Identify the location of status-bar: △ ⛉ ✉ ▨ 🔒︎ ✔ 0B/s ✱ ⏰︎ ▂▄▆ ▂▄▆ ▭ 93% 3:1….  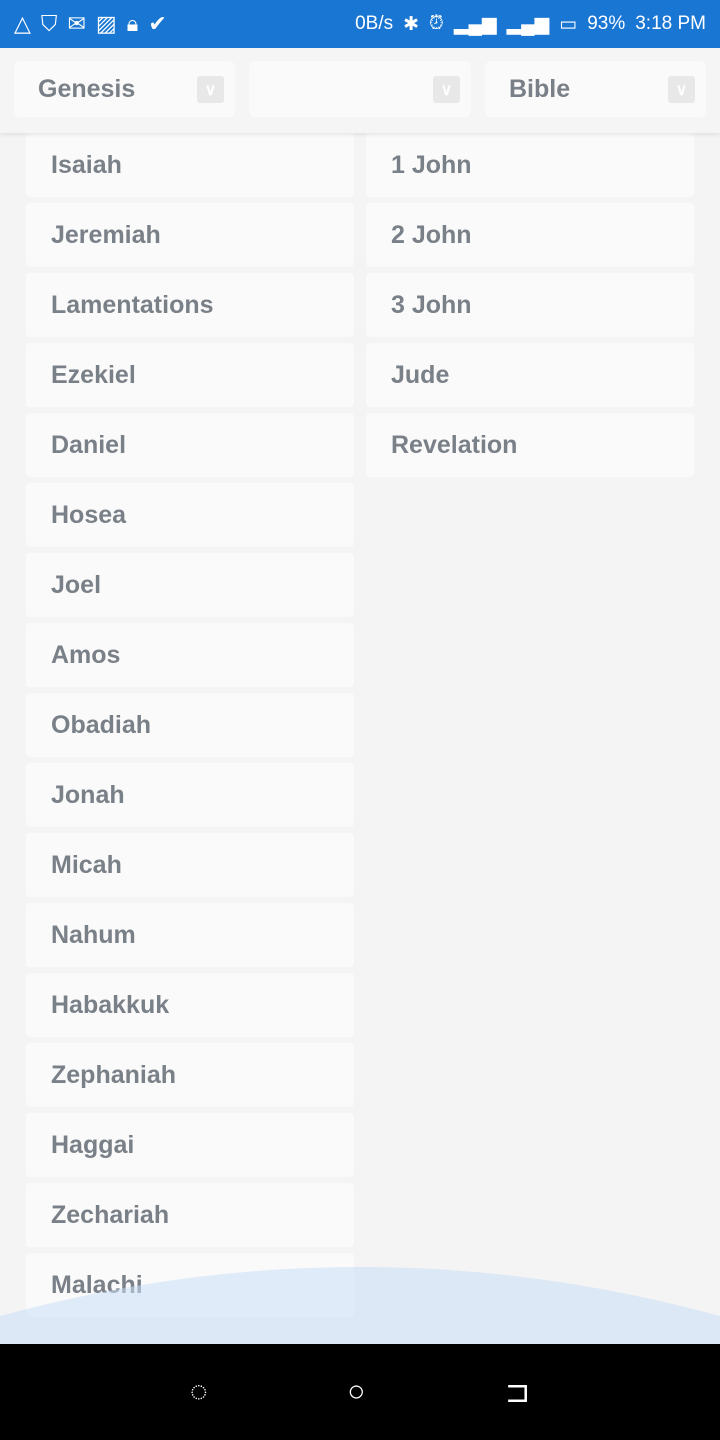
(360, 24).